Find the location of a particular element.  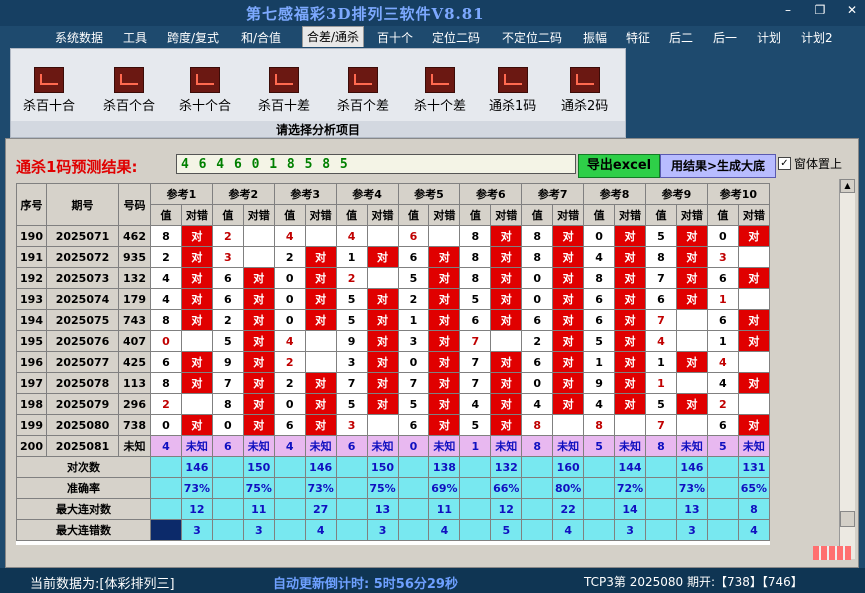

menu-item-5: 百十个 is located at coordinates (395, 37).